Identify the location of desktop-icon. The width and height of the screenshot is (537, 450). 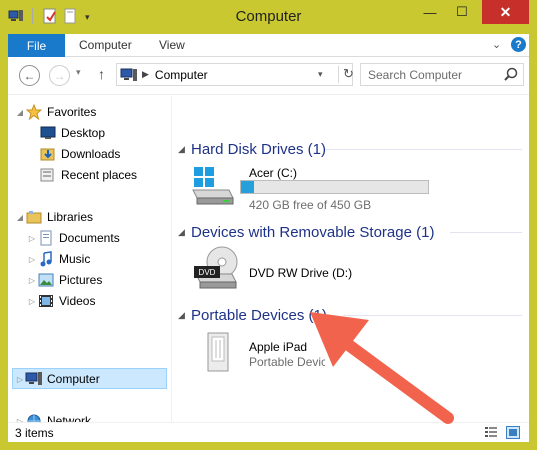
(48, 133).